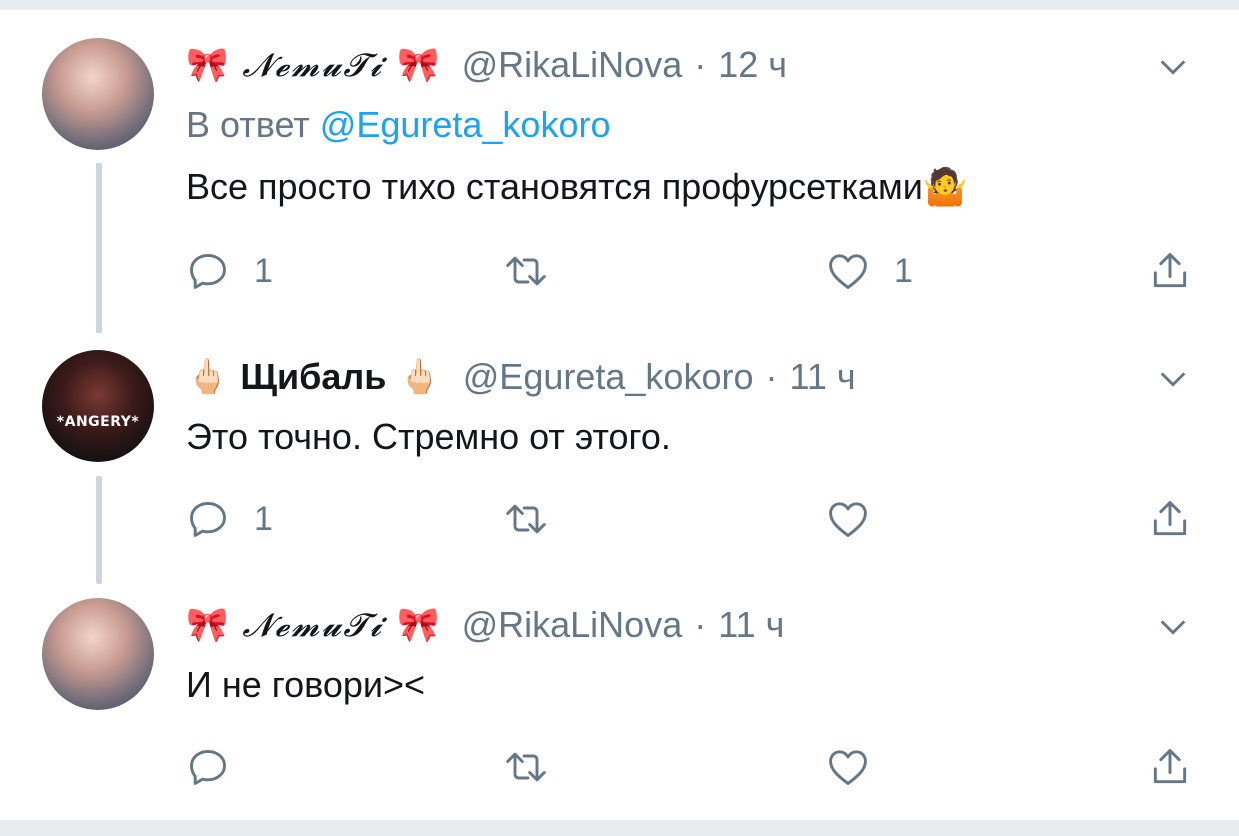 Image resolution: width=1239 pixels, height=836 pixels. I want to click on reply-prefix: В ответ, so click(248, 124).